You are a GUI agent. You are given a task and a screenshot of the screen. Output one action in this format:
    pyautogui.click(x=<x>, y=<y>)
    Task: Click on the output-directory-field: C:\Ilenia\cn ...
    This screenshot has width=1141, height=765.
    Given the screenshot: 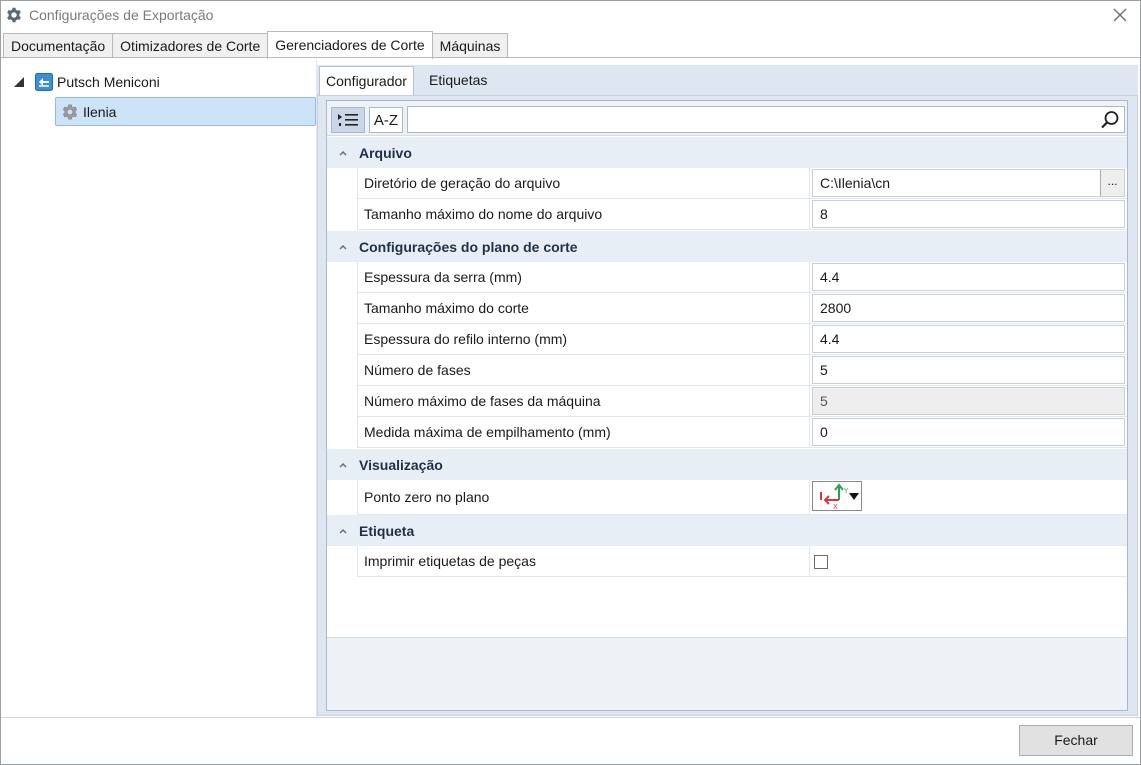 What is the action you would take?
    pyautogui.click(x=968, y=183)
    